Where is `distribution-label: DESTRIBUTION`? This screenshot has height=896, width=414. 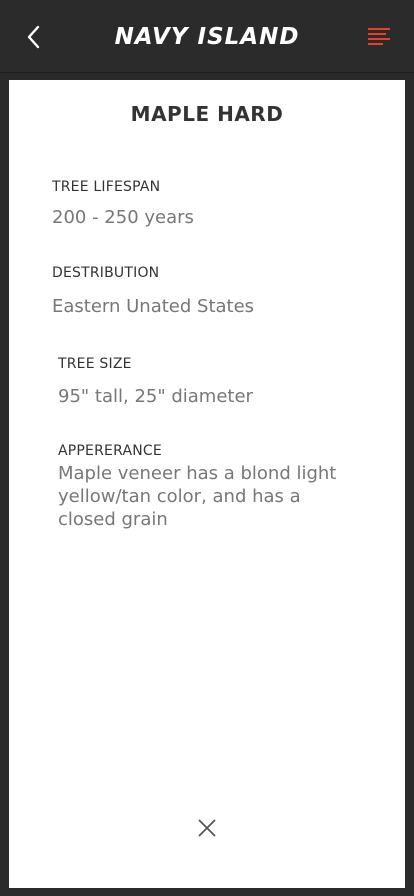
distribution-label: DESTRIBUTION is located at coordinates (106, 273).